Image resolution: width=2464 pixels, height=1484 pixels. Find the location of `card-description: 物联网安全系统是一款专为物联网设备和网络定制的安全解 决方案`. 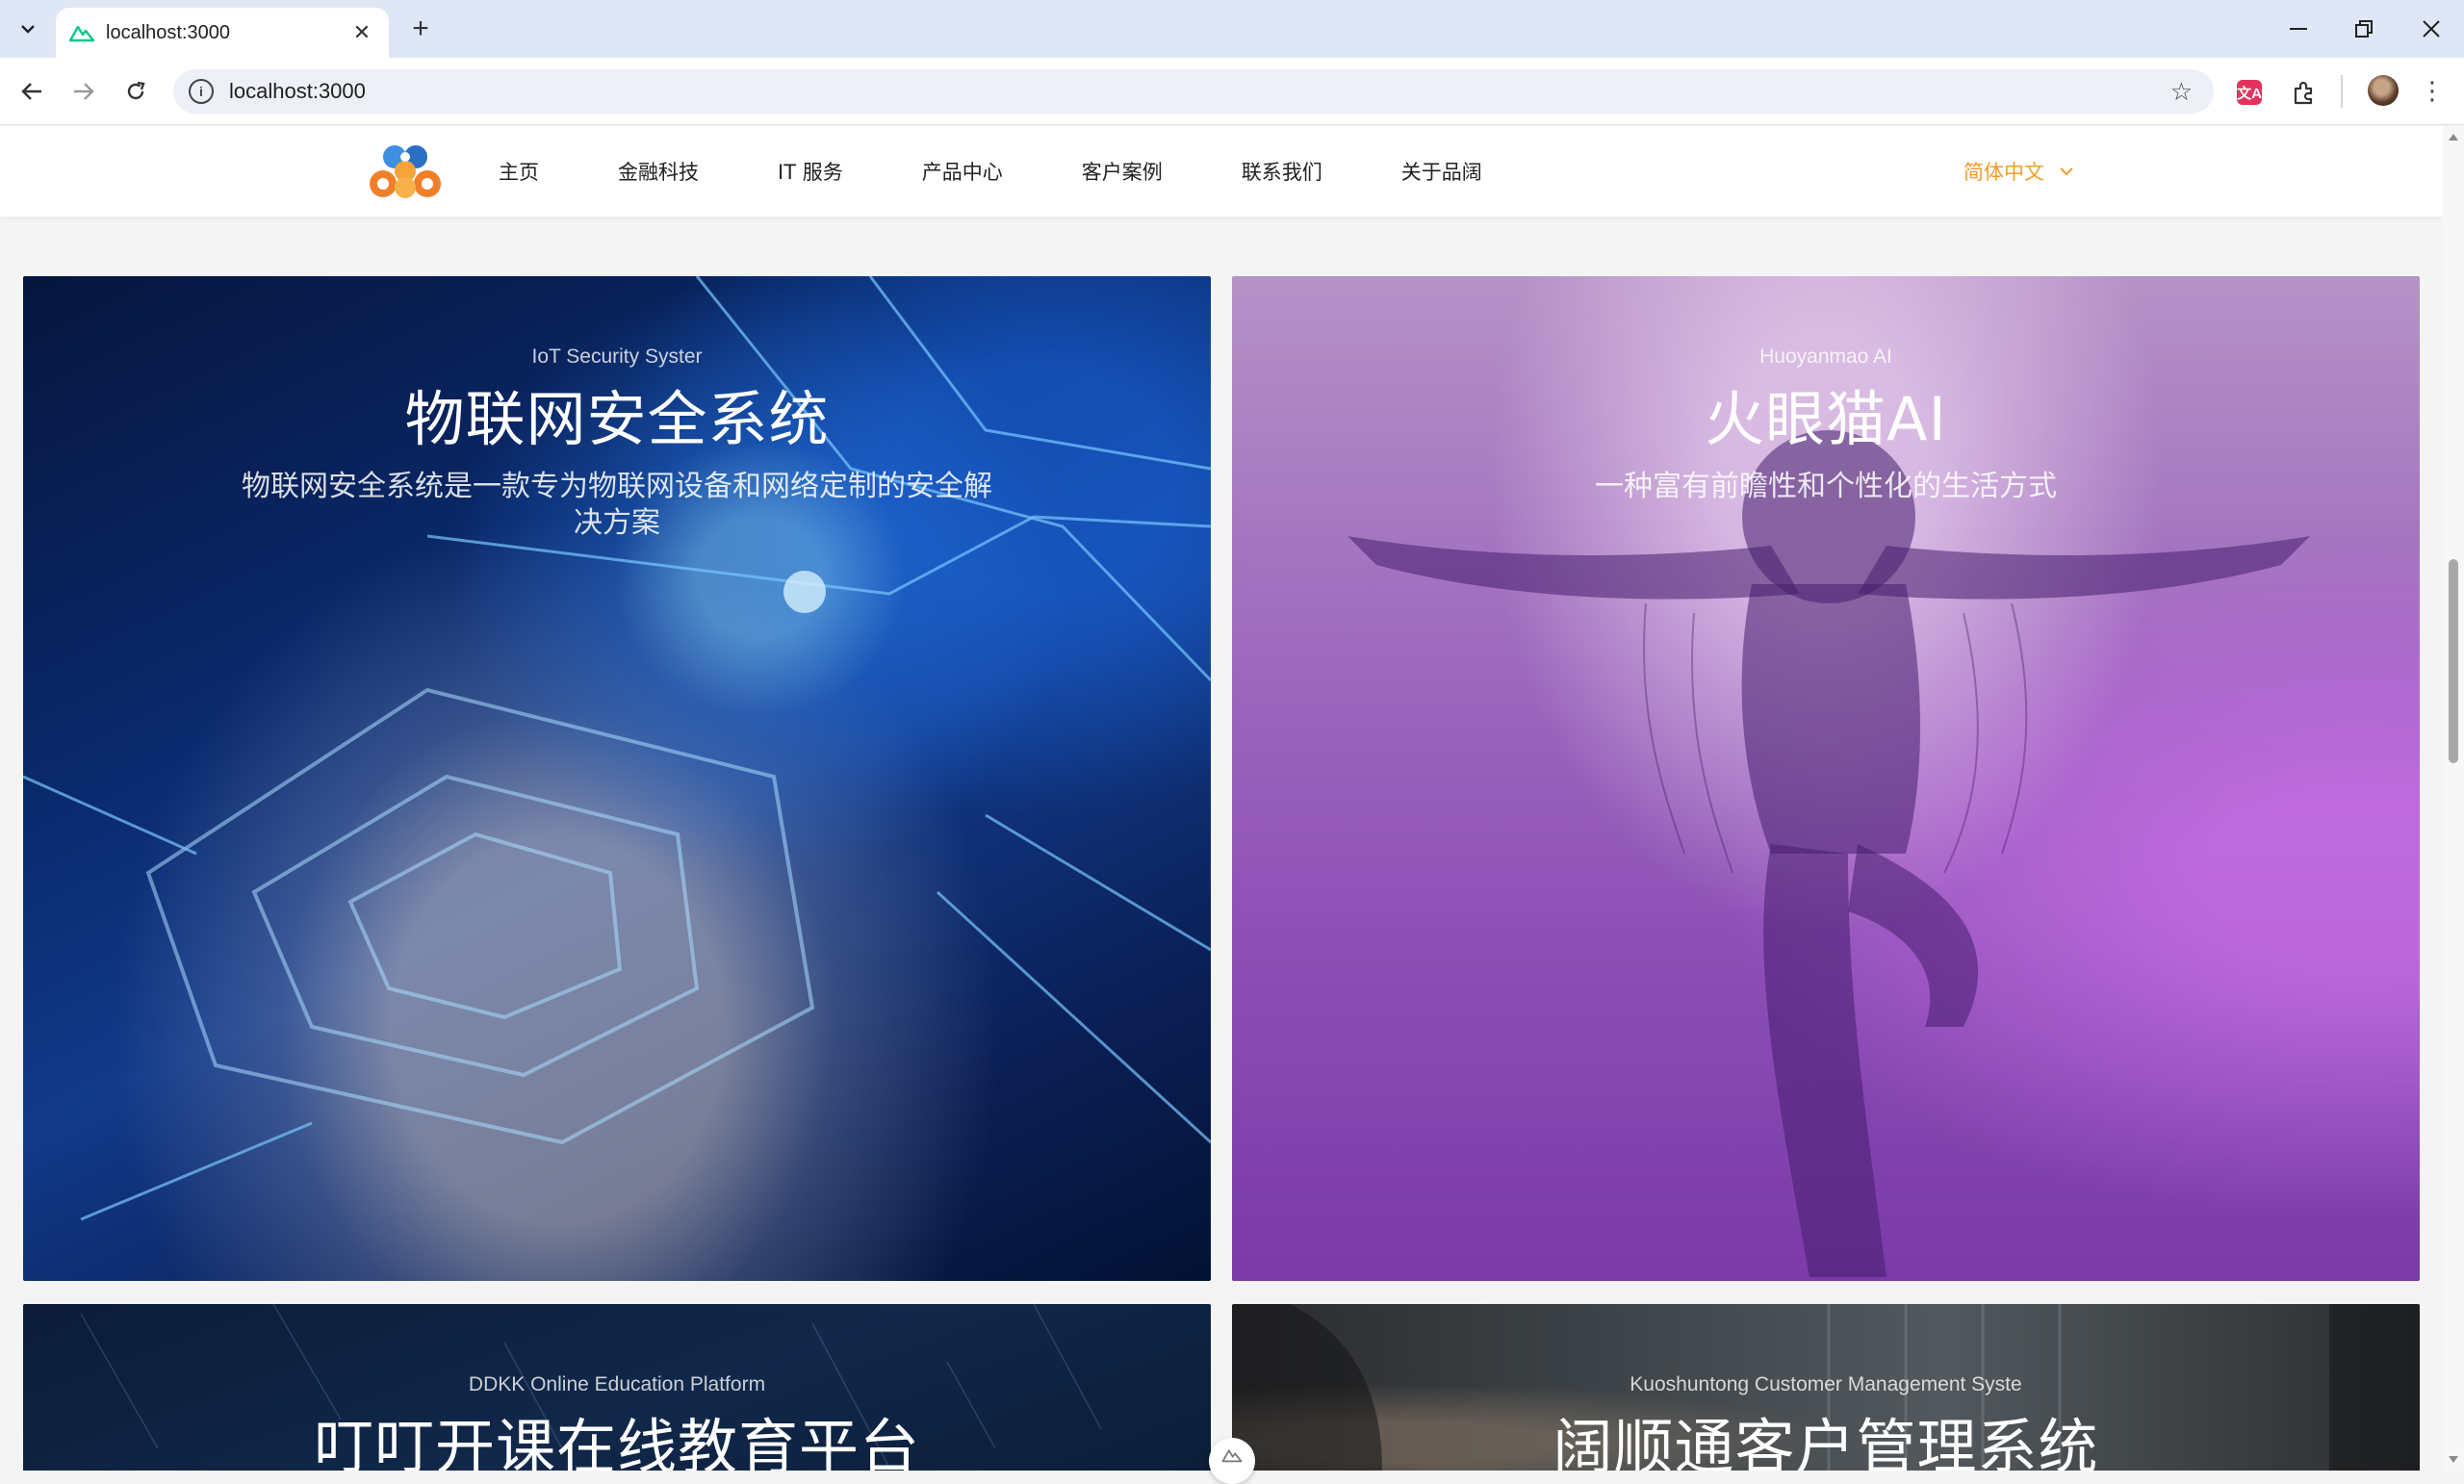

card-description: 物联网安全系统是一款专为物联网设备和网络定制的安全解 决方案 is located at coordinates (617, 505).